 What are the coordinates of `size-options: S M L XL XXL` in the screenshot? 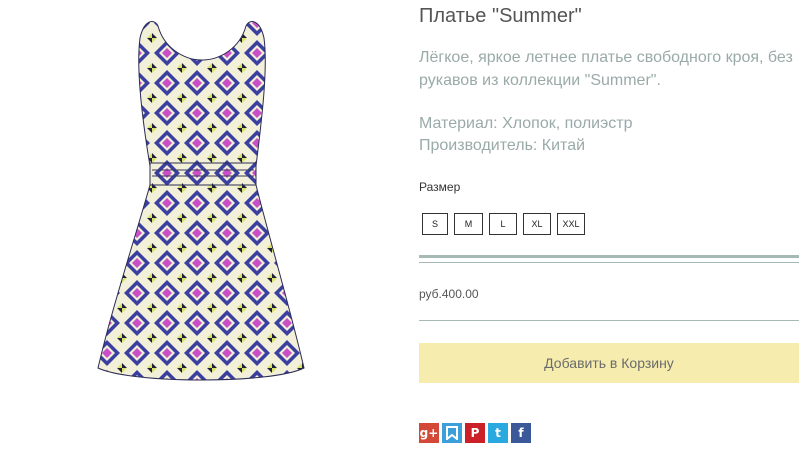 It's located at (503, 224).